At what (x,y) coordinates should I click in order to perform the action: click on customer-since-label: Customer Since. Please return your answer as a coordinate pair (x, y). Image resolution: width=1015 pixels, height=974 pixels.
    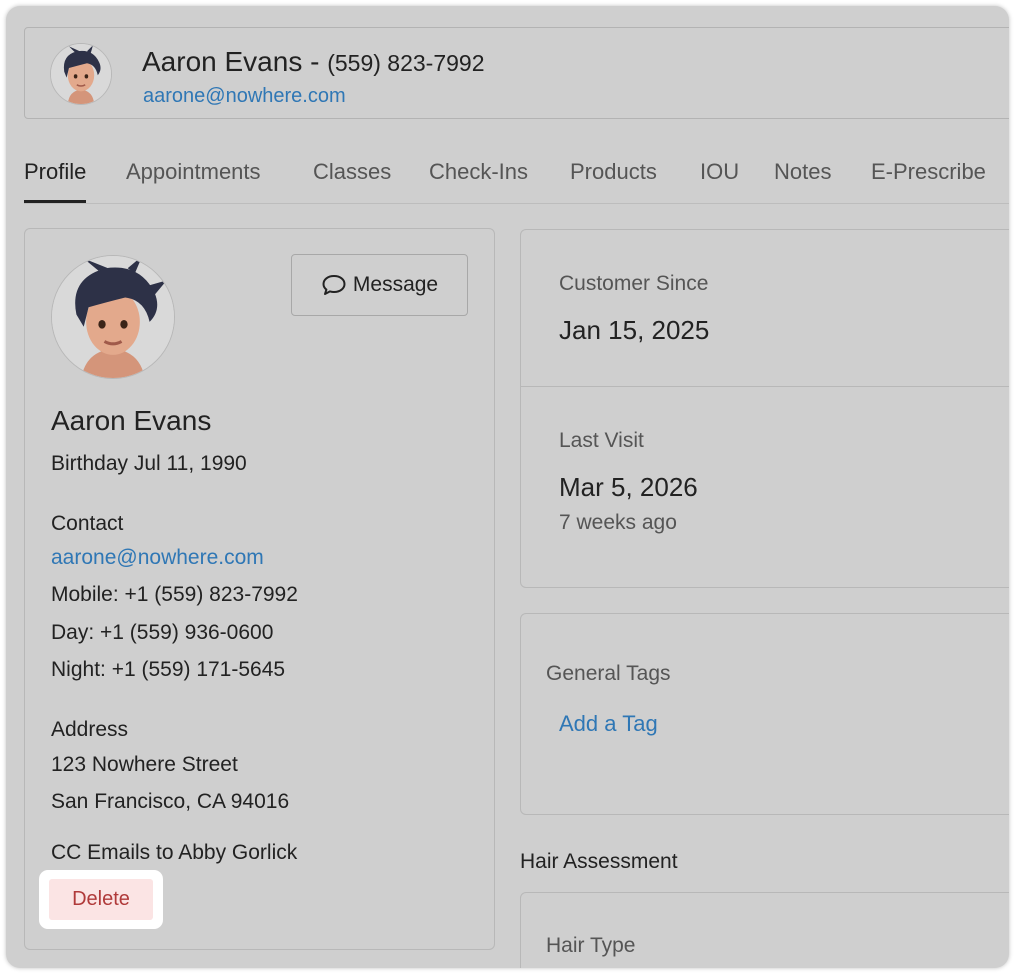
    Looking at the image, I should click on (634, 283).